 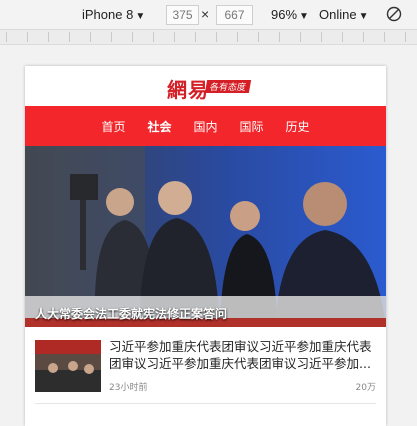 I want to click on device-toolbar: iPhone 8 ▼ 375 × 667 96% ▼ Online ▼, so click(x=208, y=15).